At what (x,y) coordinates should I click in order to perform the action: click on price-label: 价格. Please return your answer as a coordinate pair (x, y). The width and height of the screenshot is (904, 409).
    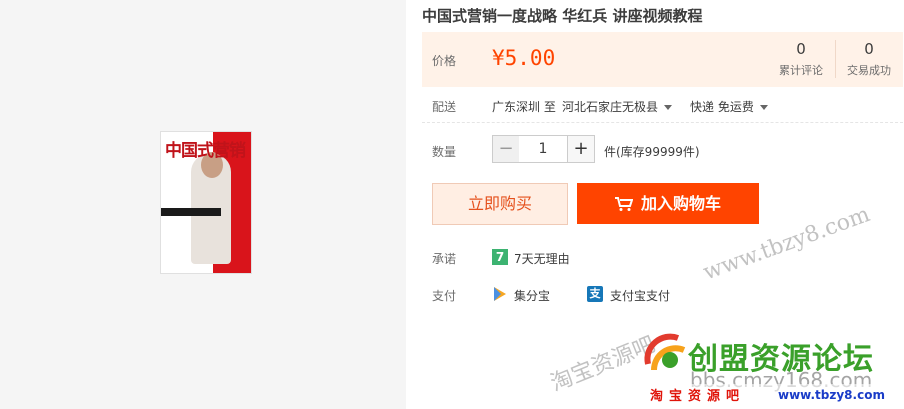
    Looking at the image, I should click on (444, 61).